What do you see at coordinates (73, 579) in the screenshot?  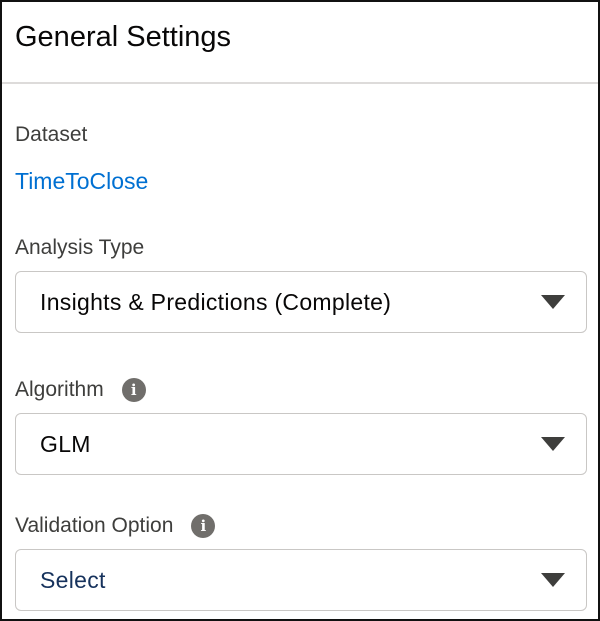 I see `validation-option-value: Select` at bounding box center [73, 579].